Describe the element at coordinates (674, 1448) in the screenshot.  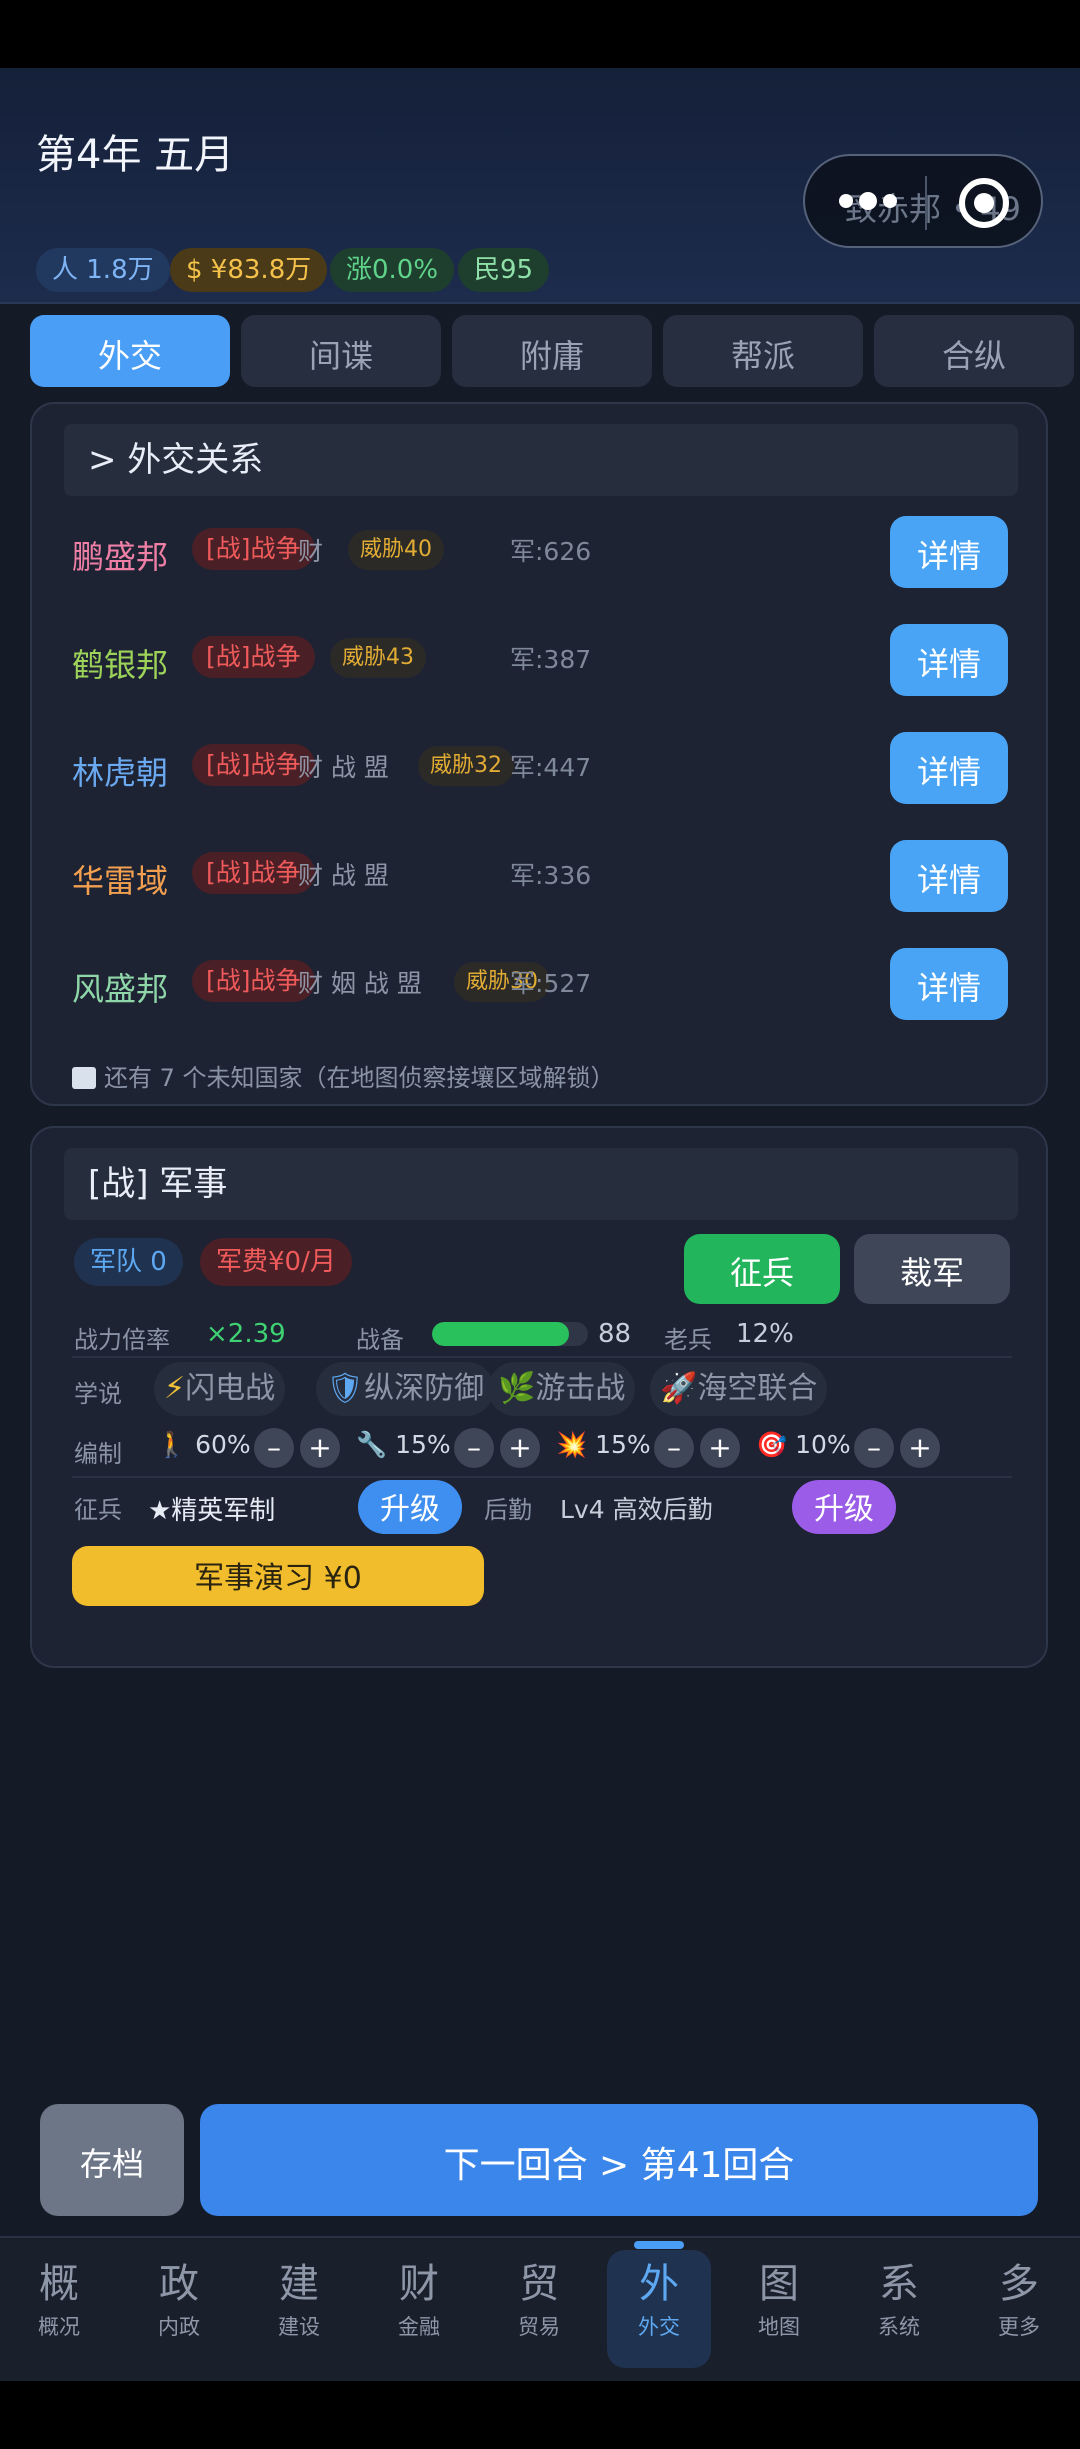
I see `artillery-minus-button: –` at that location.